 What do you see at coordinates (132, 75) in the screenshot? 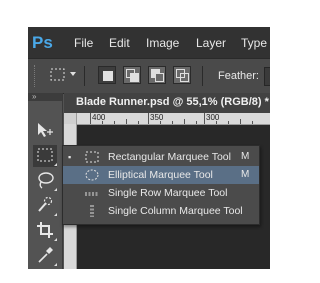
I see `add-to-selection-button` at bounding box center [132, 75].